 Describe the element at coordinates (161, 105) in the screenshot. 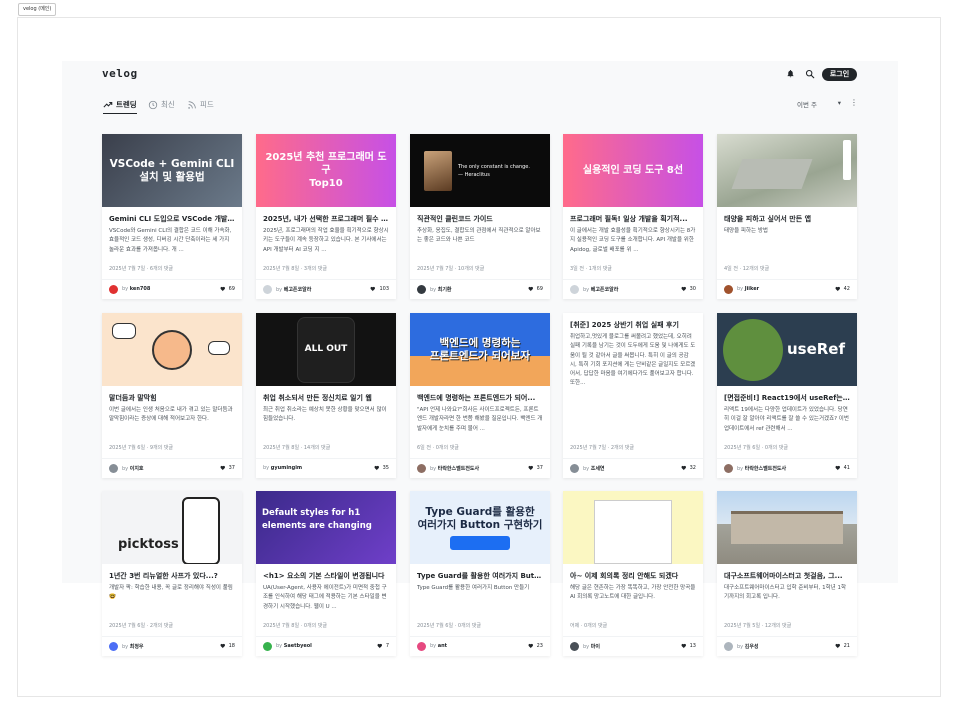

I see `tab-recent: 최신` at that location.